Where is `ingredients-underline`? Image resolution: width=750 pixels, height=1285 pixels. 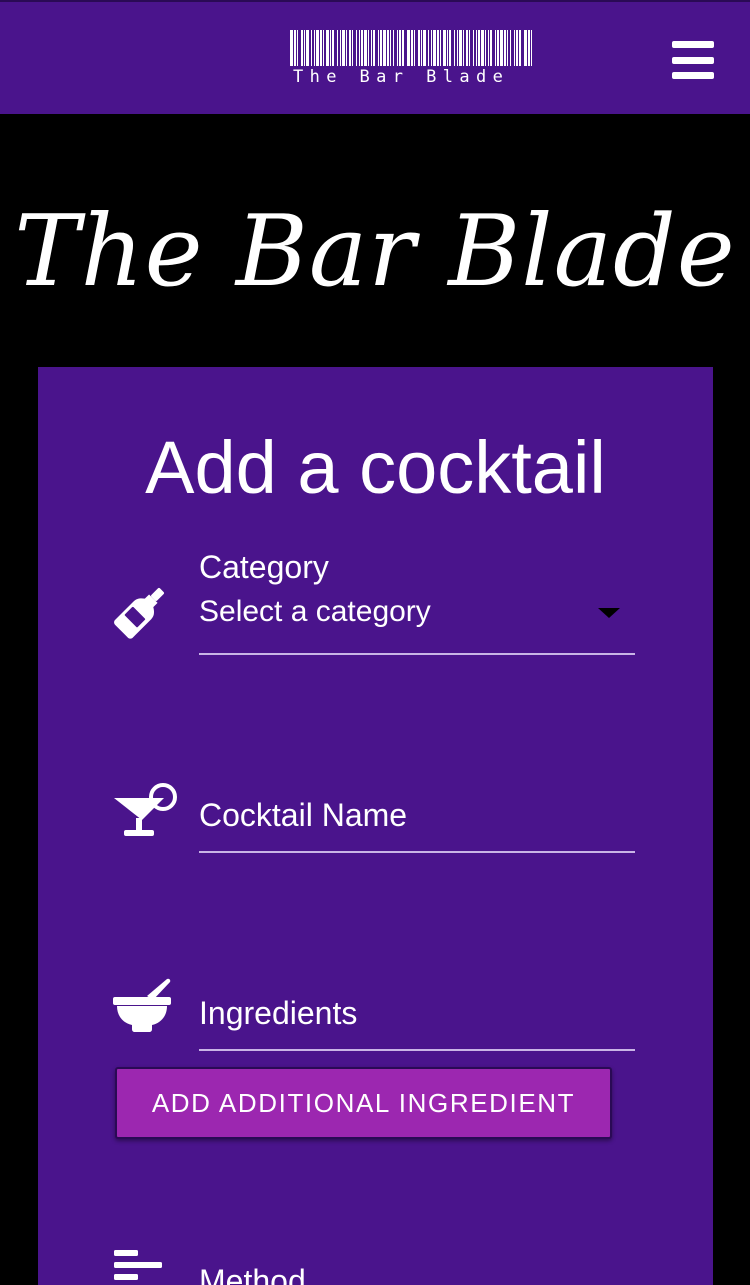 ingredients-underline is located at coordinates (417, 1050).